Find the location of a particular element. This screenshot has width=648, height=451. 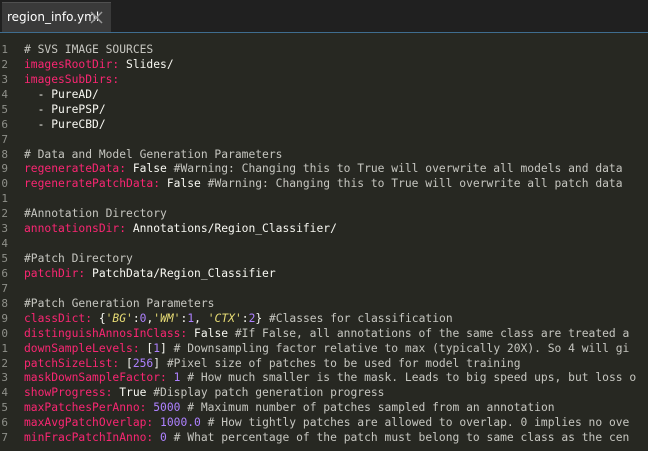

token-comment: #Patch Directory is located at coordinates (78, 259).